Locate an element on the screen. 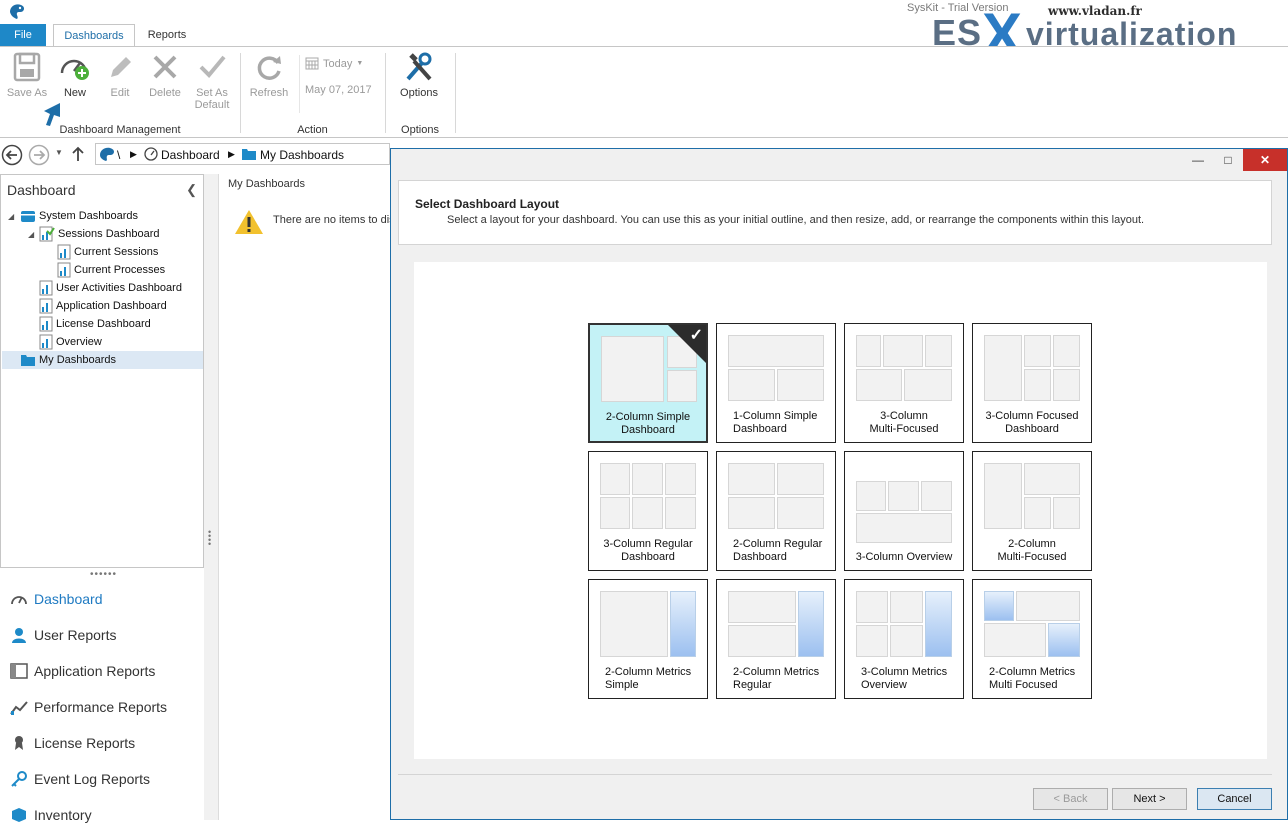 The image size is (1288, 826). new-dashboard-gauge-icon is located at coordinates (74, 69).